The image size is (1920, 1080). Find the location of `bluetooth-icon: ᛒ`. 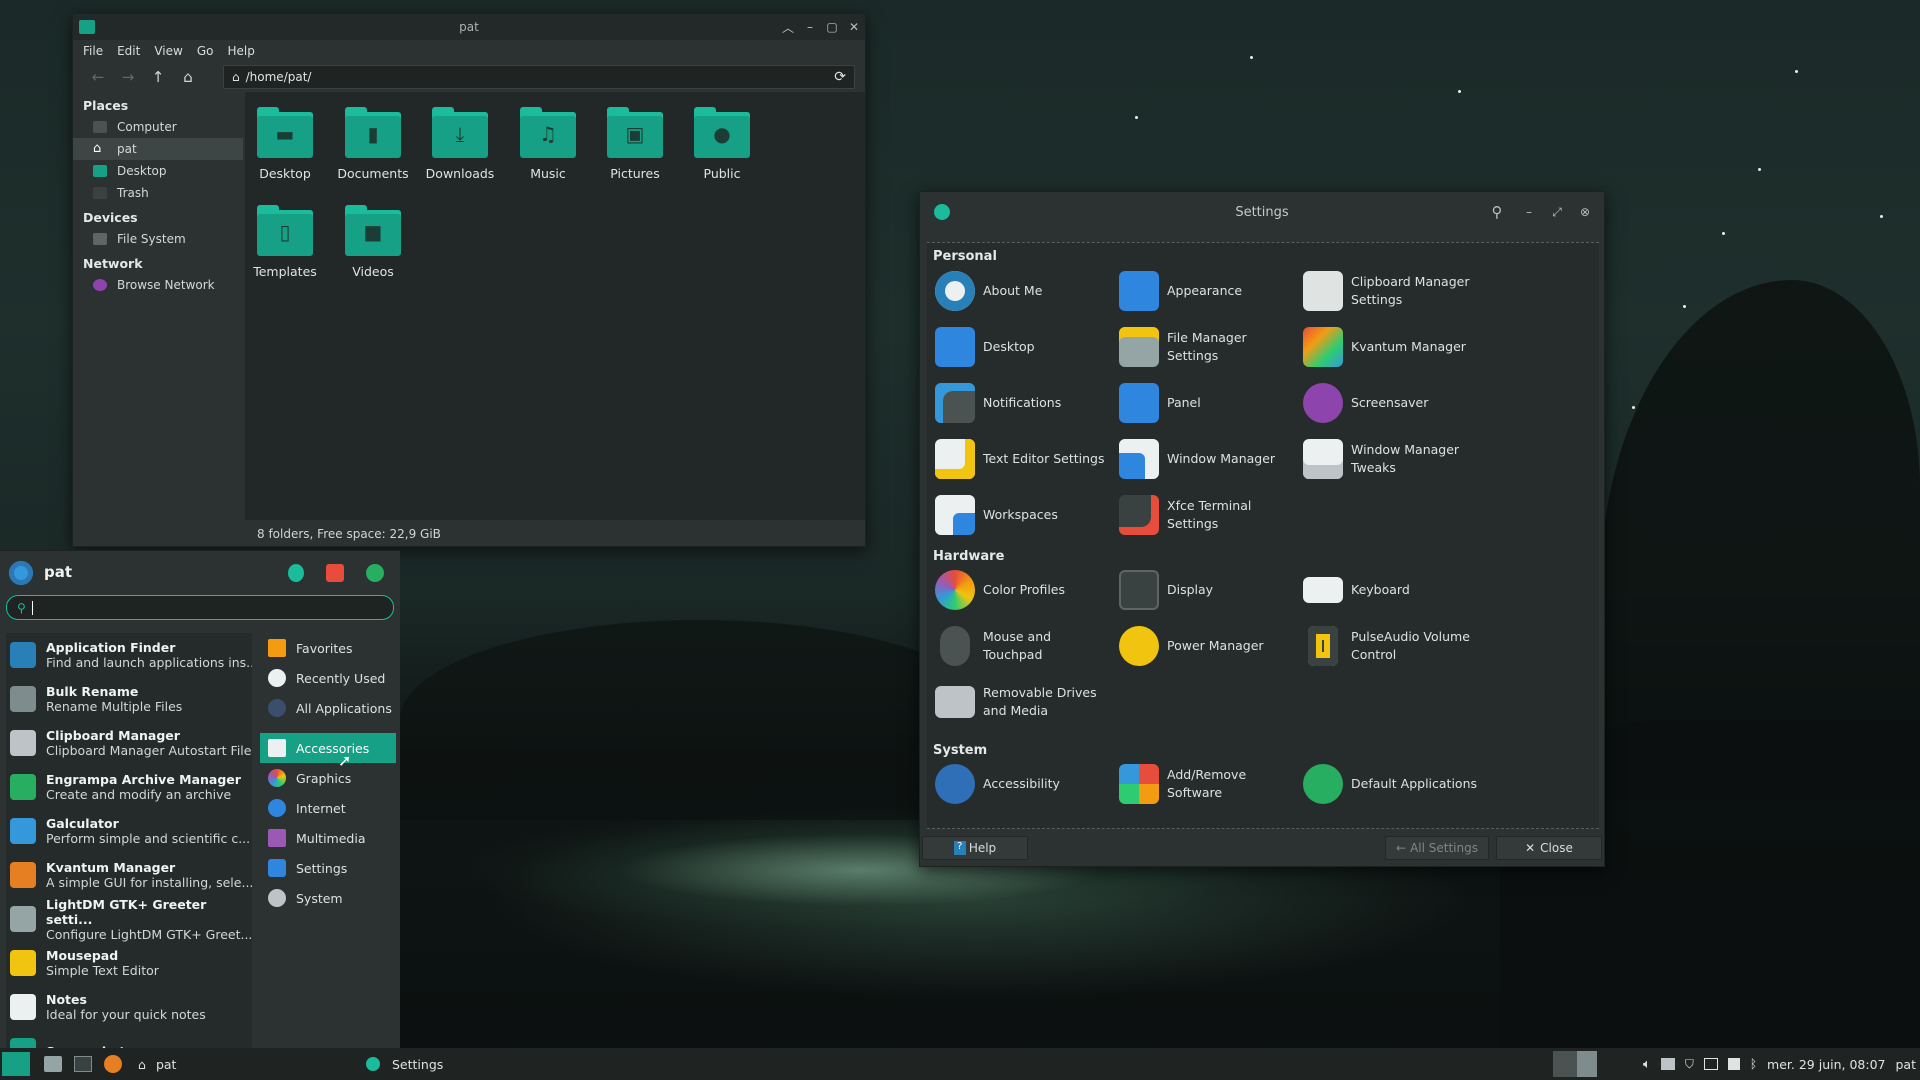

bluetooth-icon: ᛒ is located at coordinates (1753, 1064).